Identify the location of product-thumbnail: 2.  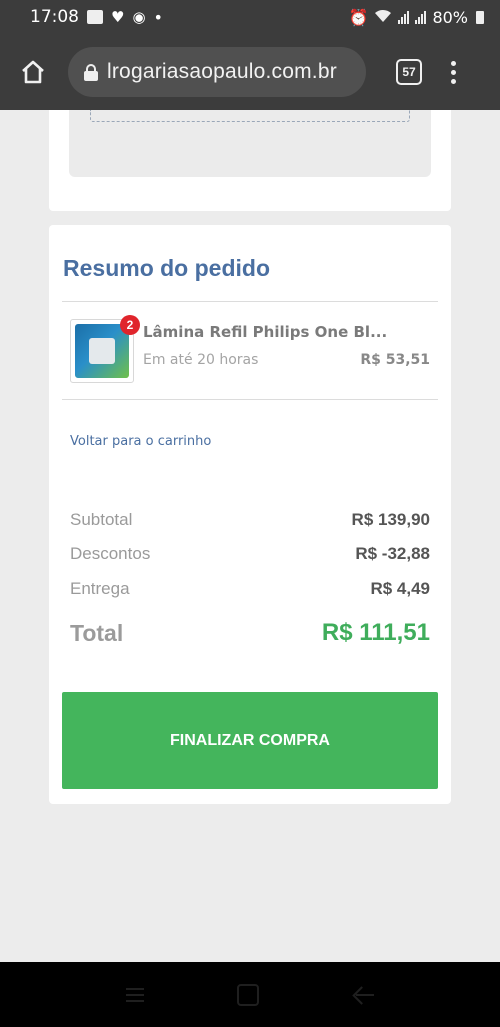
(105, 349).